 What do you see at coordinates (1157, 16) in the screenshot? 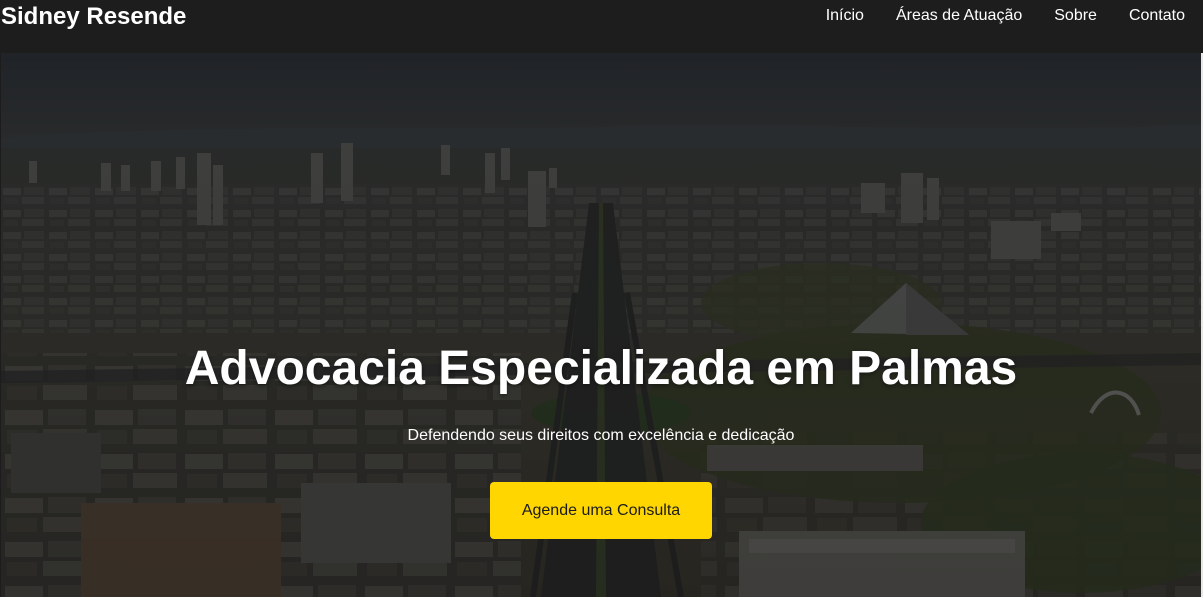
I see `nav-link-contato: Contato` at bounding box center [1157, 16].